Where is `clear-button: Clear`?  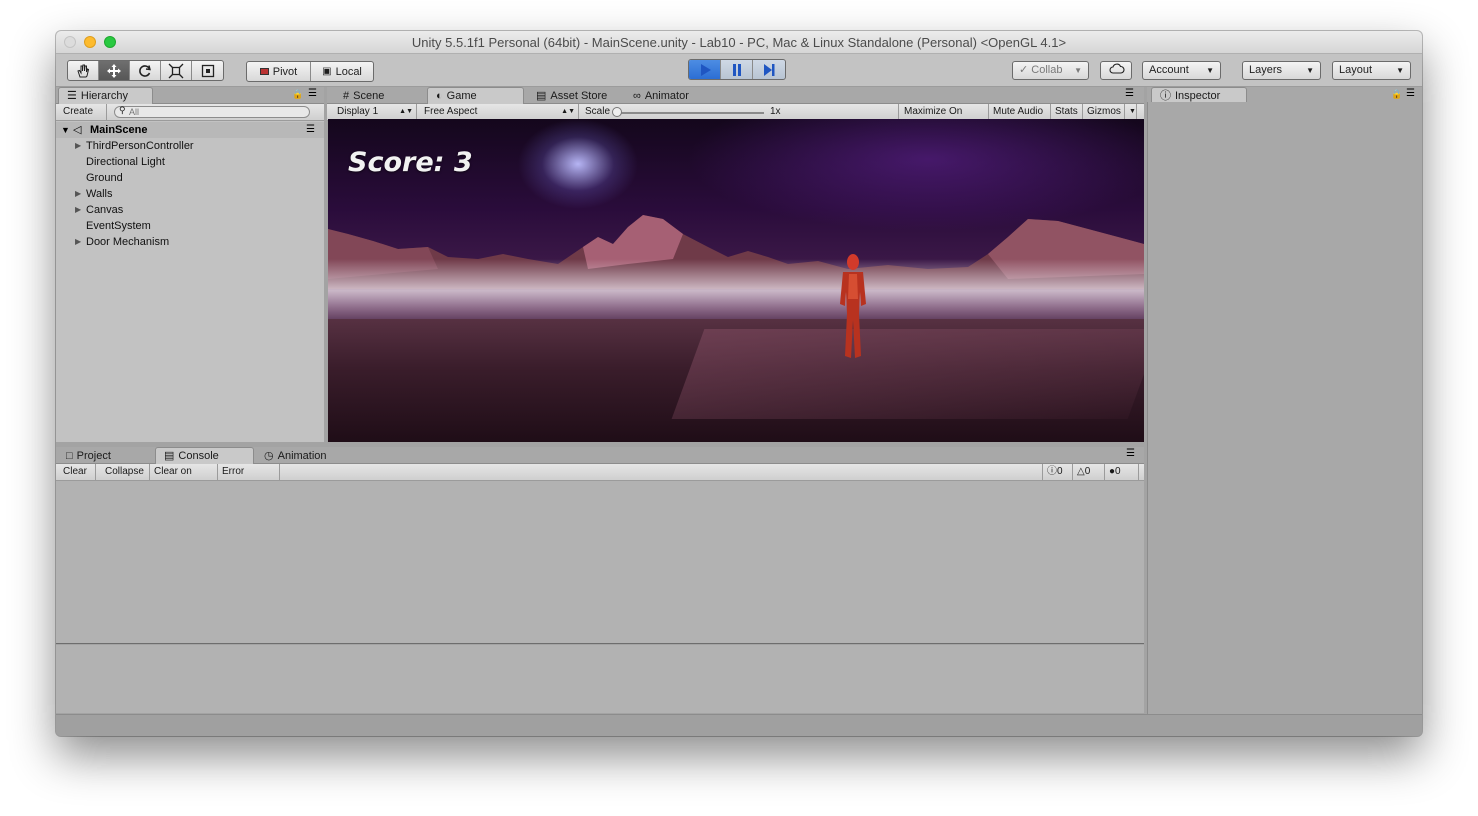 clear-button: Clear is located at coordinates (77, 472).